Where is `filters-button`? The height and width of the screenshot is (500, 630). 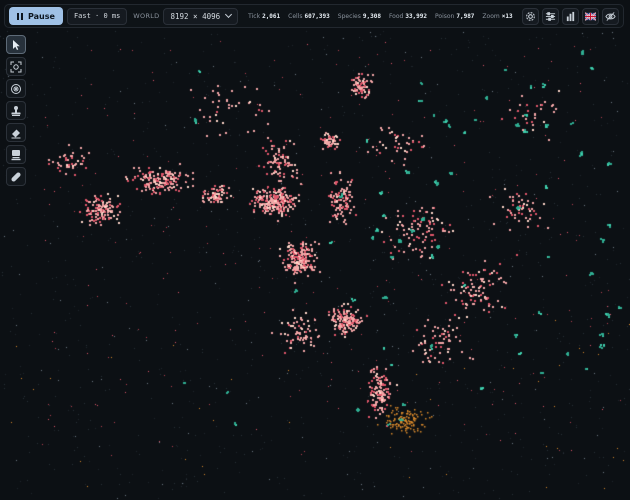
filters-button is located at coordinates (550, 16).